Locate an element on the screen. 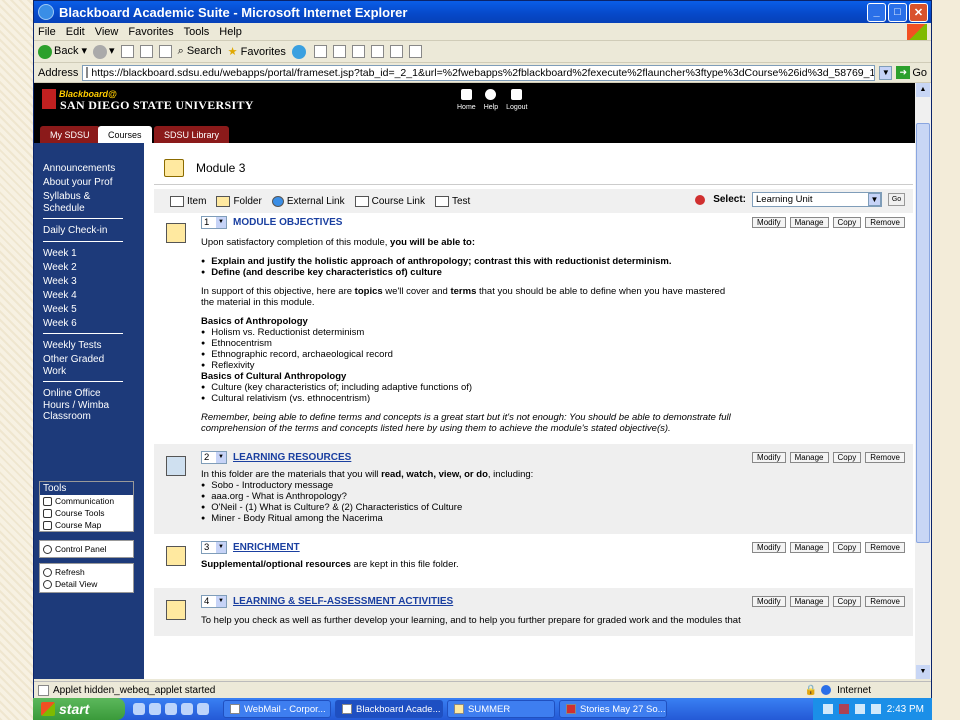 The height and width of the screenshot is (720, 960). item-title-link: LEARNING RESOURCES is located at coordinates (292, 457).